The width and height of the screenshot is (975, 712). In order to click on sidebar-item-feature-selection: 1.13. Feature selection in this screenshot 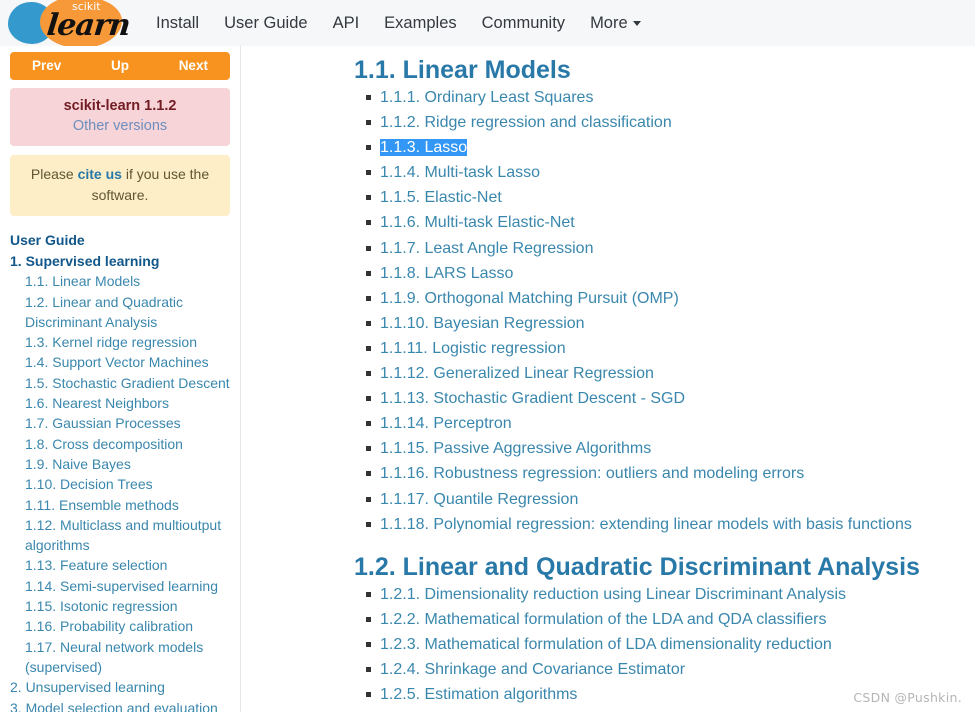, I will do `click(122, 565)`.